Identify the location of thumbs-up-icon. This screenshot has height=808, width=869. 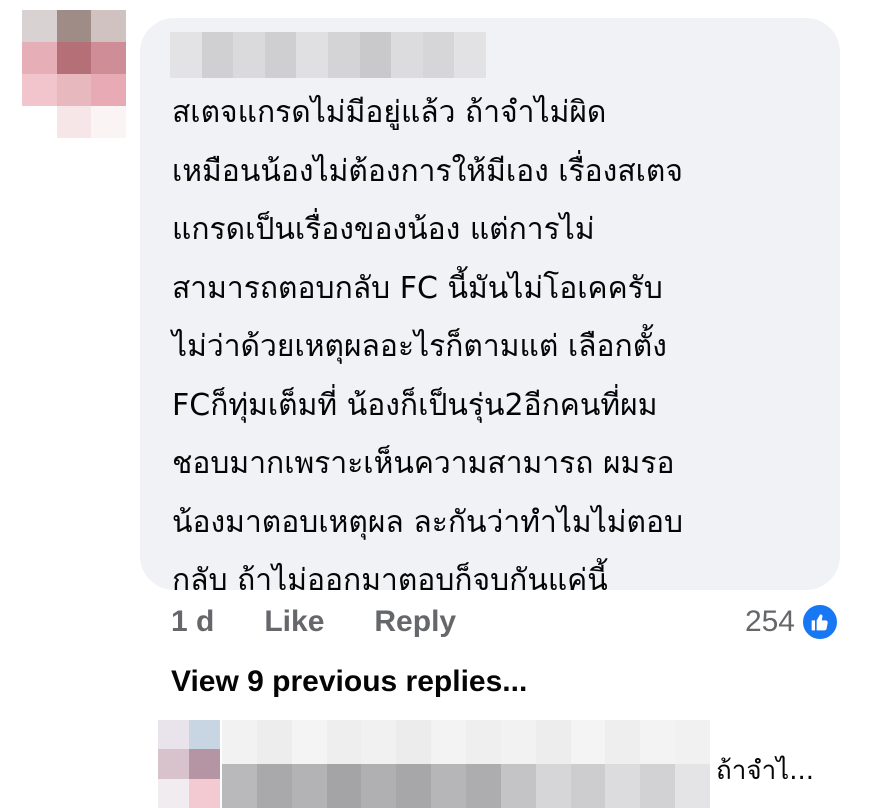
(820, 622).